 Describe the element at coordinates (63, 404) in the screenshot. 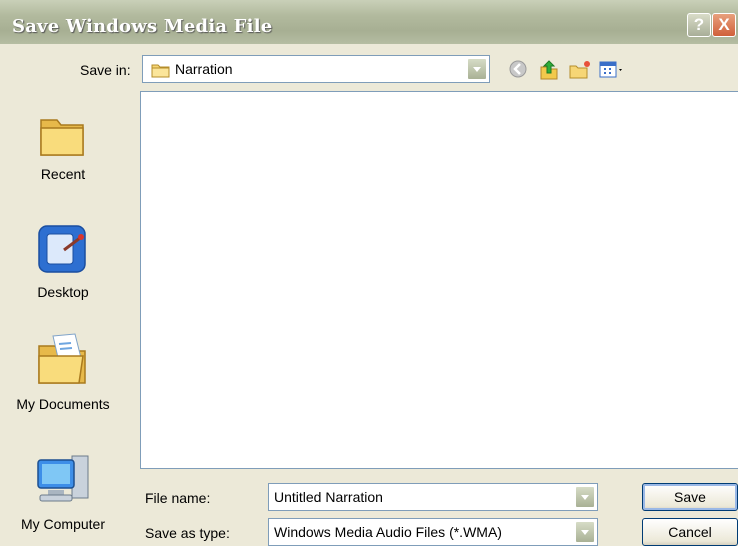

I see `place-label-my-documents: My Documents` at that location.